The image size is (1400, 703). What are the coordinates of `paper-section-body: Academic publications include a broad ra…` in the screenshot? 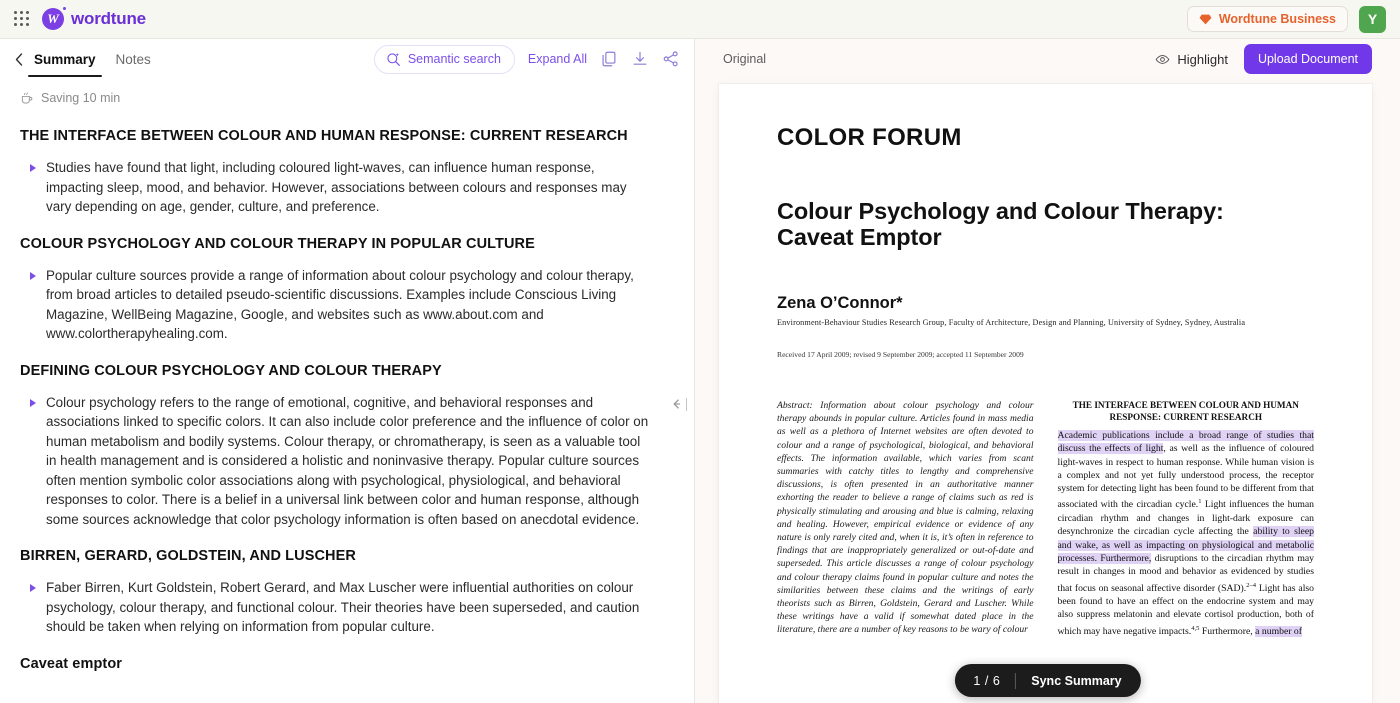 It's located at (1185, 533).